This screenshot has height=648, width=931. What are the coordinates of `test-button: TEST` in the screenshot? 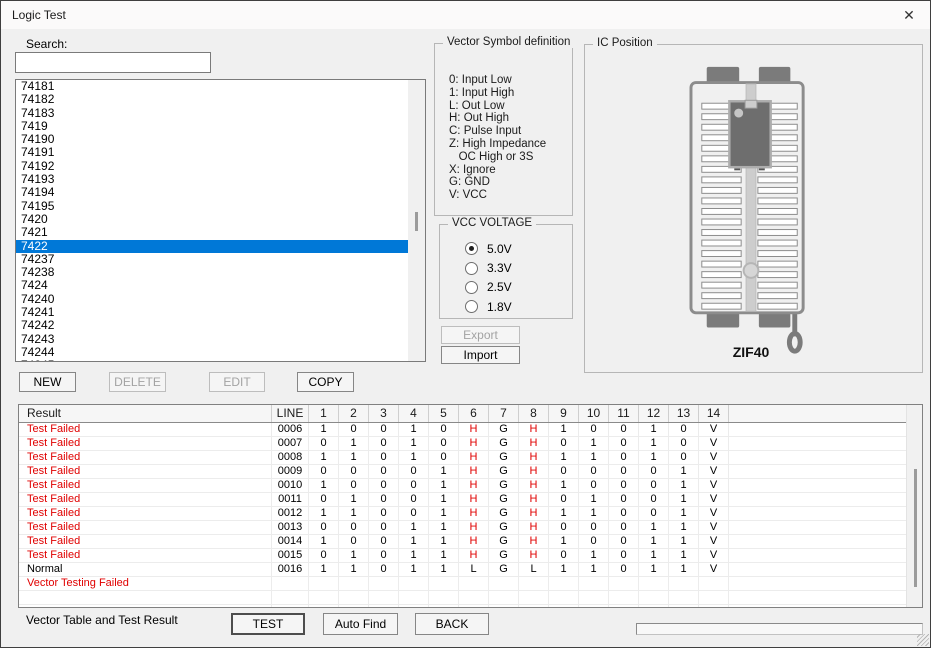 It's located at (268, 624).